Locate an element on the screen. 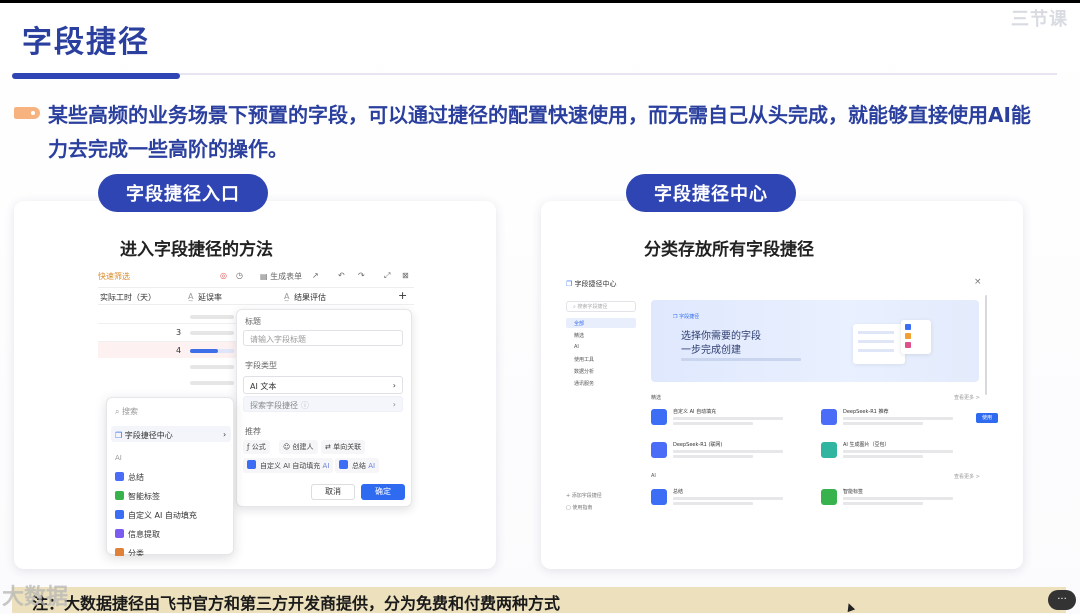  guide-link: ▢ 使用指南 is located at coordinates (579, 507).